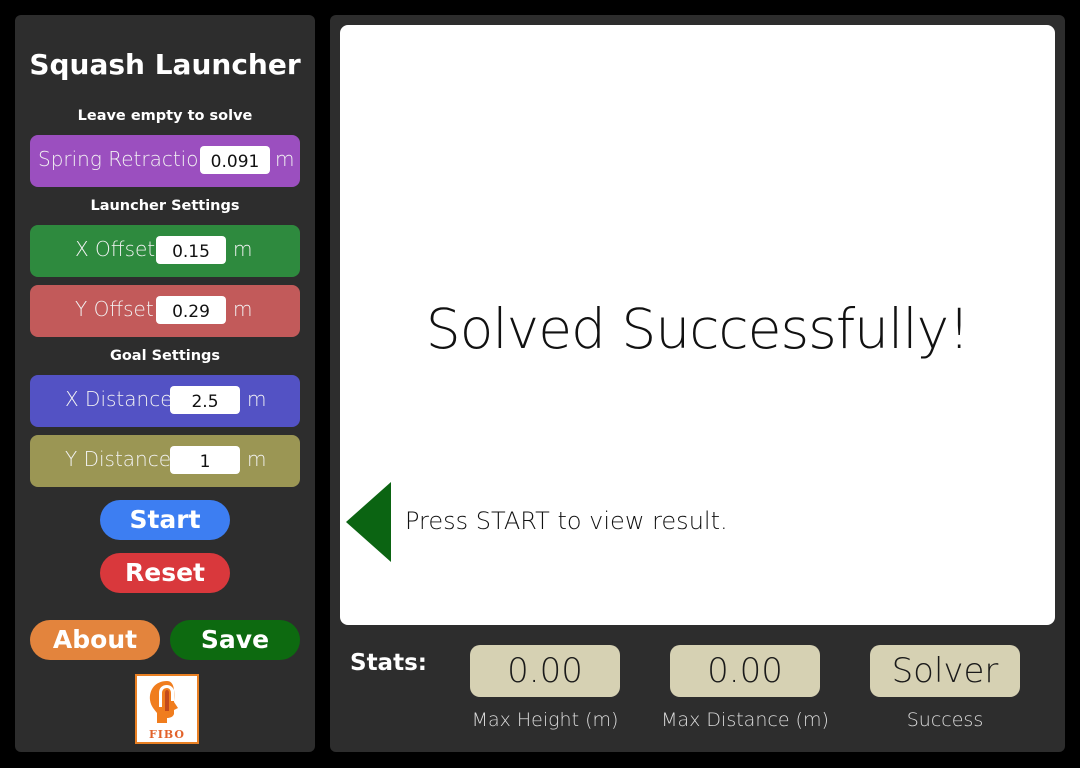  I want to click on spring-retraction-row: Spring Retraction m, so click(165, 161).